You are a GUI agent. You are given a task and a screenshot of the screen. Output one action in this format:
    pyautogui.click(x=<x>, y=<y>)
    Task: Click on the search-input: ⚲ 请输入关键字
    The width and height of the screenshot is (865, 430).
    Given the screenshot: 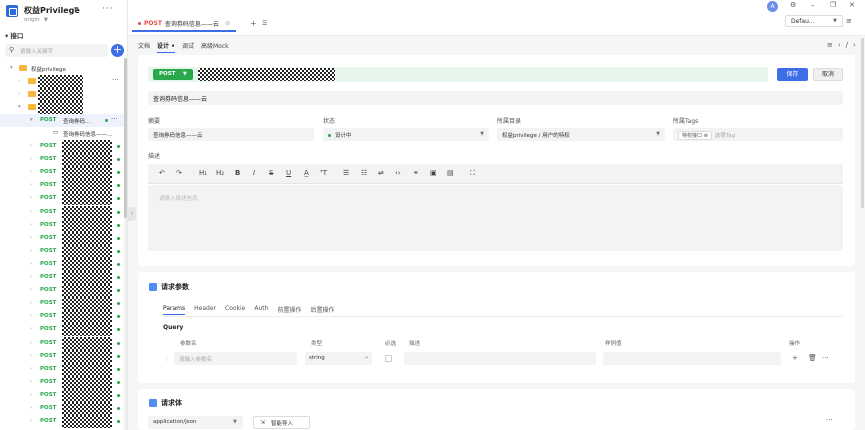 What is the action you would take?
    pyautogui.click(x=56, y=50)
    